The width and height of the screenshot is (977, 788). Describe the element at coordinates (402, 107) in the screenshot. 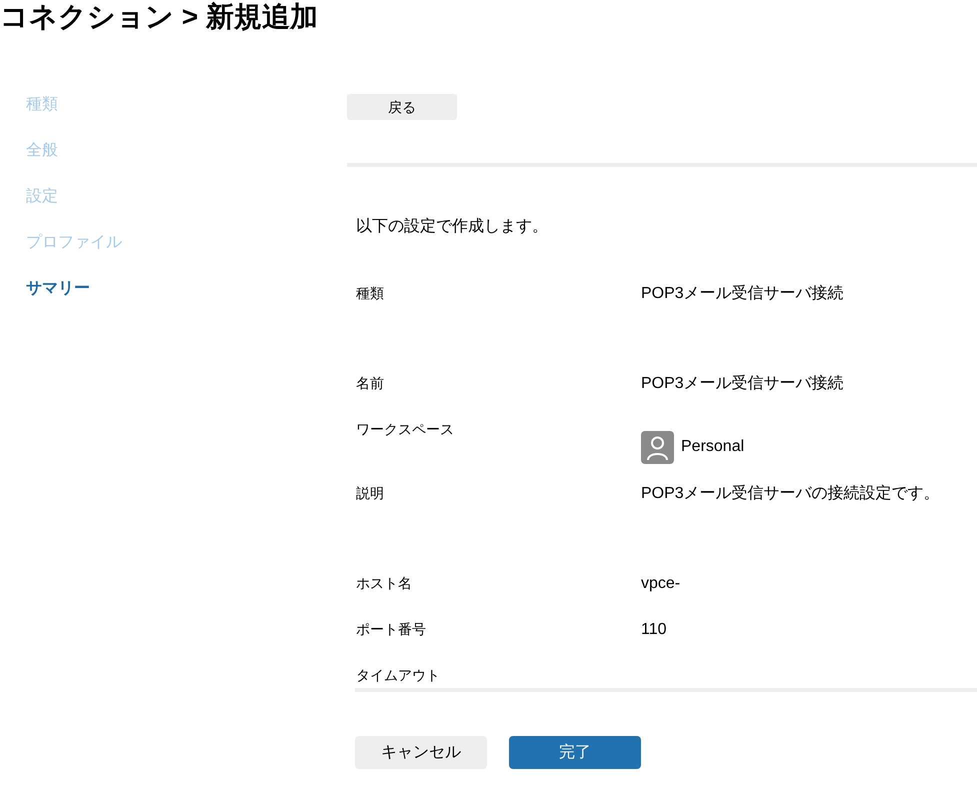

I see `back-button: 戻る` at that location.